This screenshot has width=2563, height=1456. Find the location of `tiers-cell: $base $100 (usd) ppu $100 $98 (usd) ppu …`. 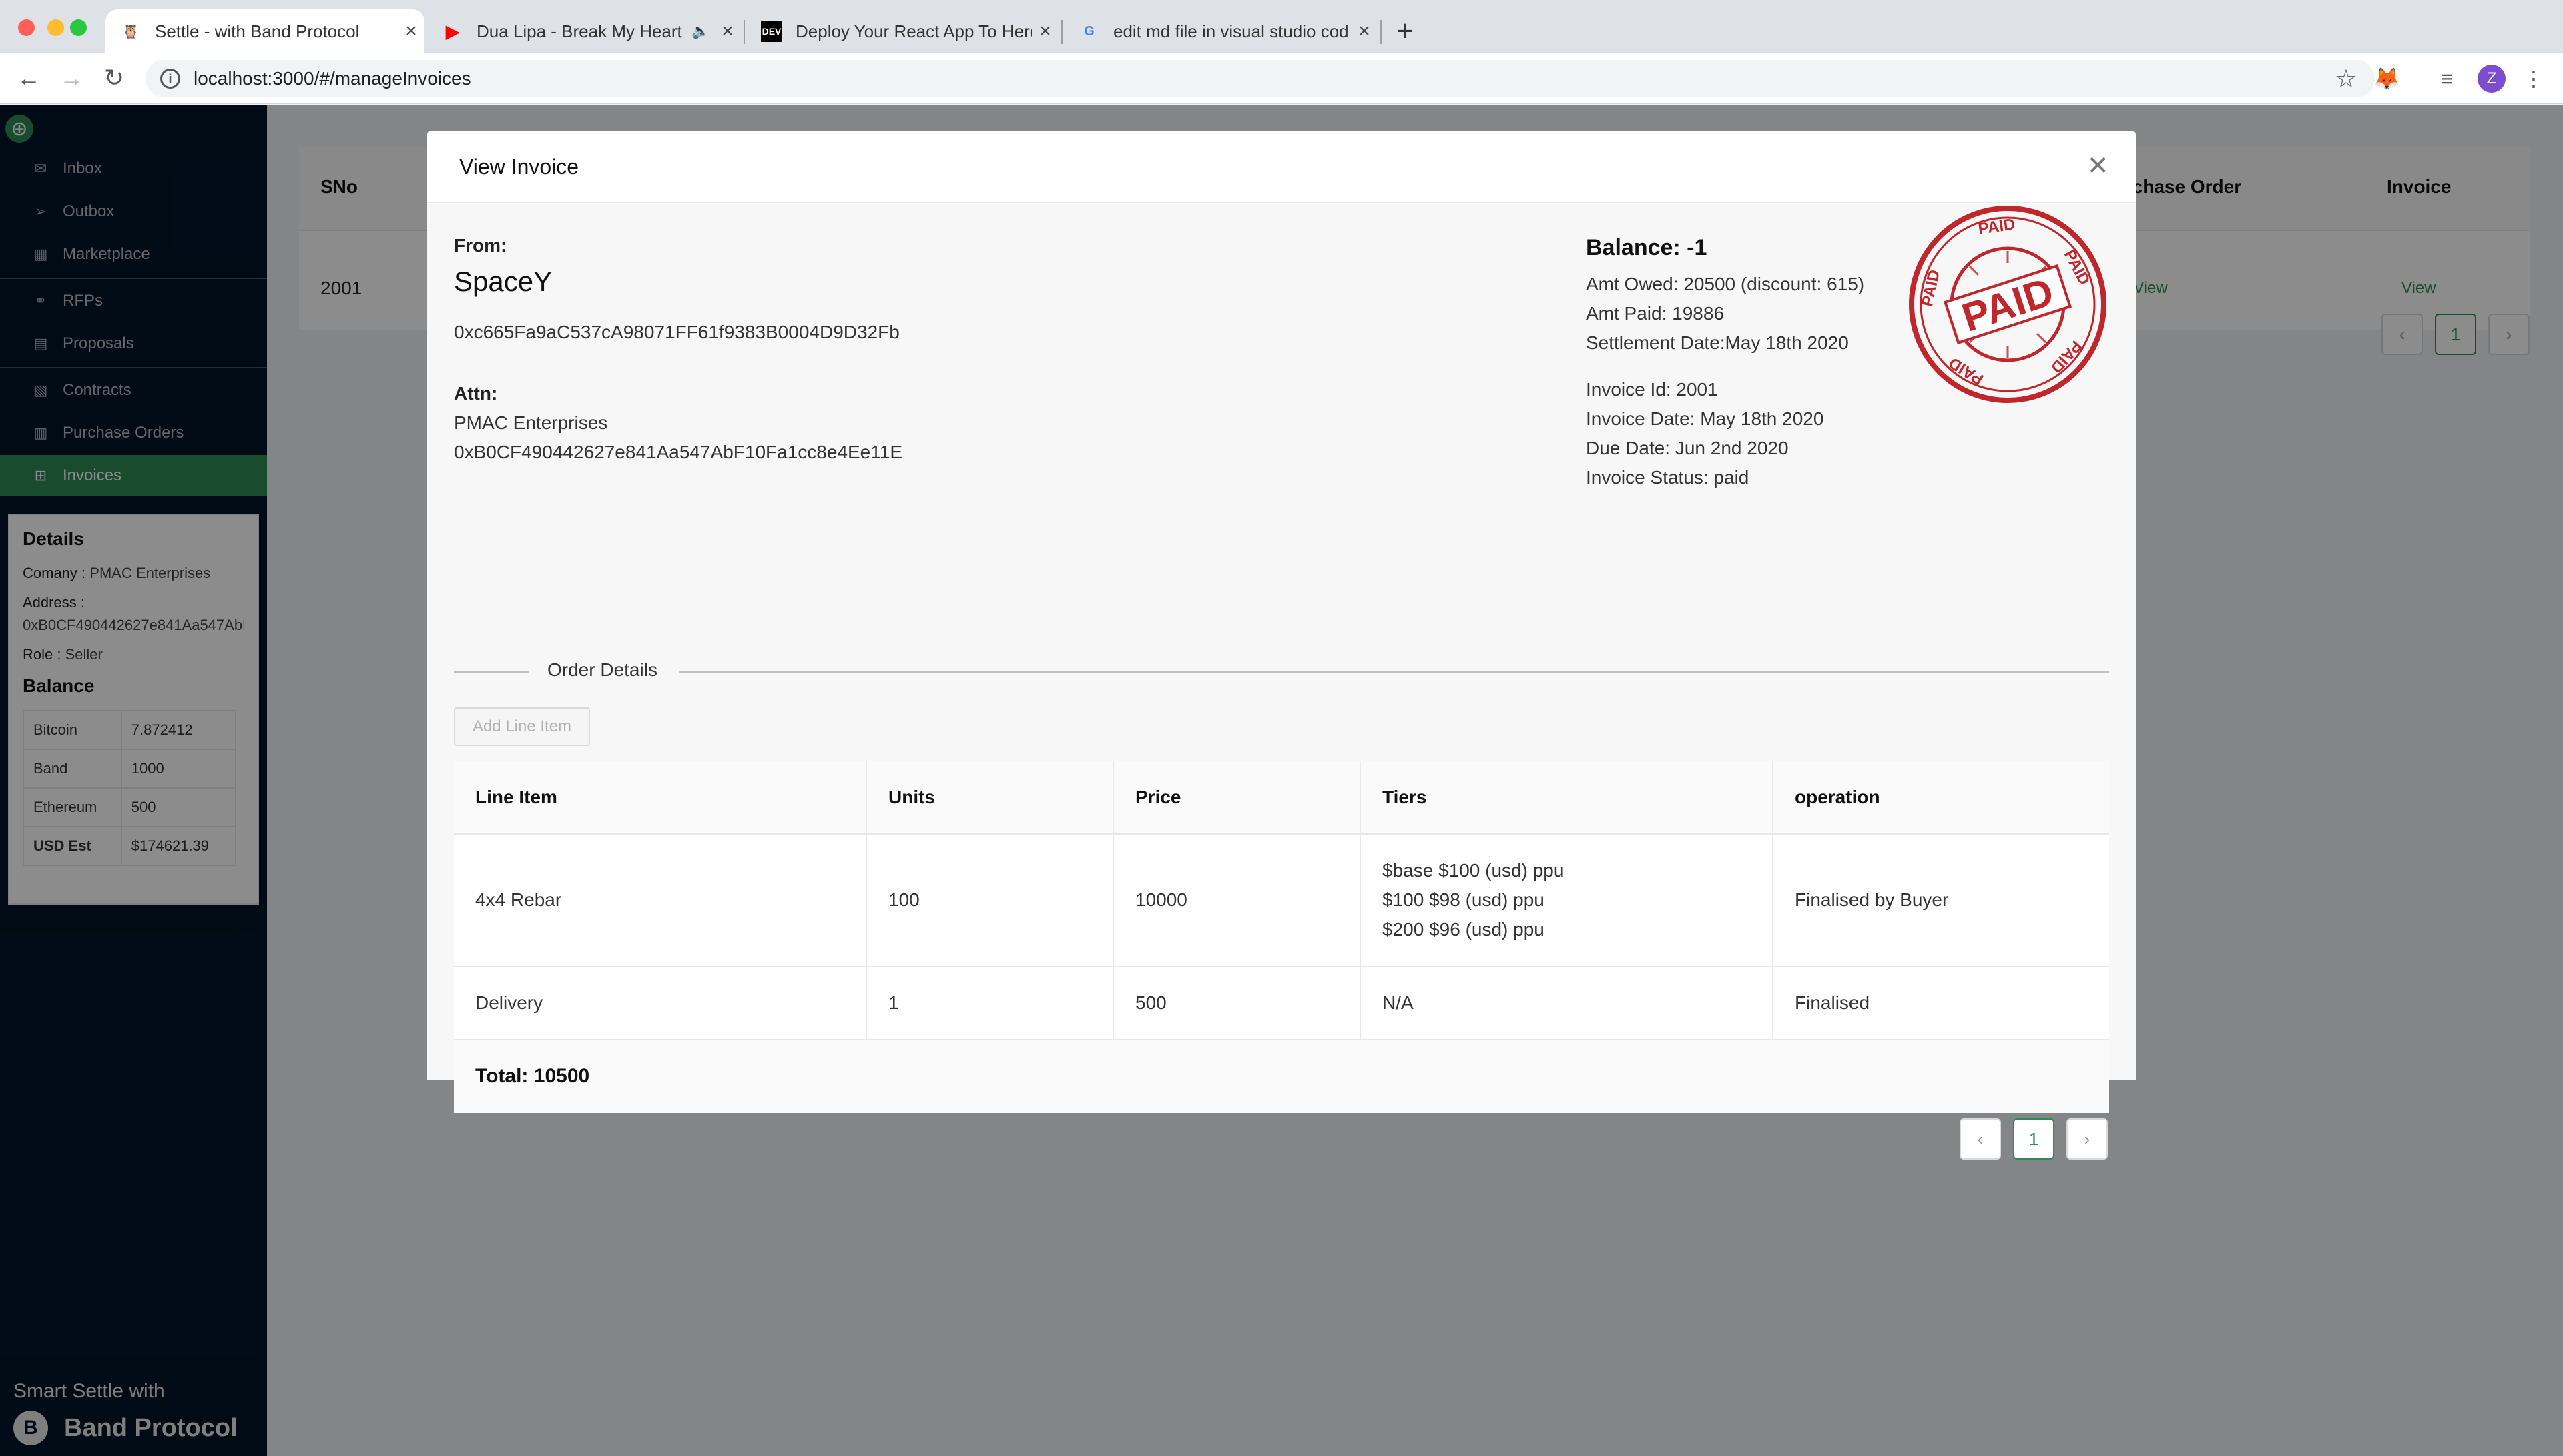

tiers-cell: $base $100 (usd) ppu $100 $98 (usd) ppu … is located at coordinates (1566, 900).